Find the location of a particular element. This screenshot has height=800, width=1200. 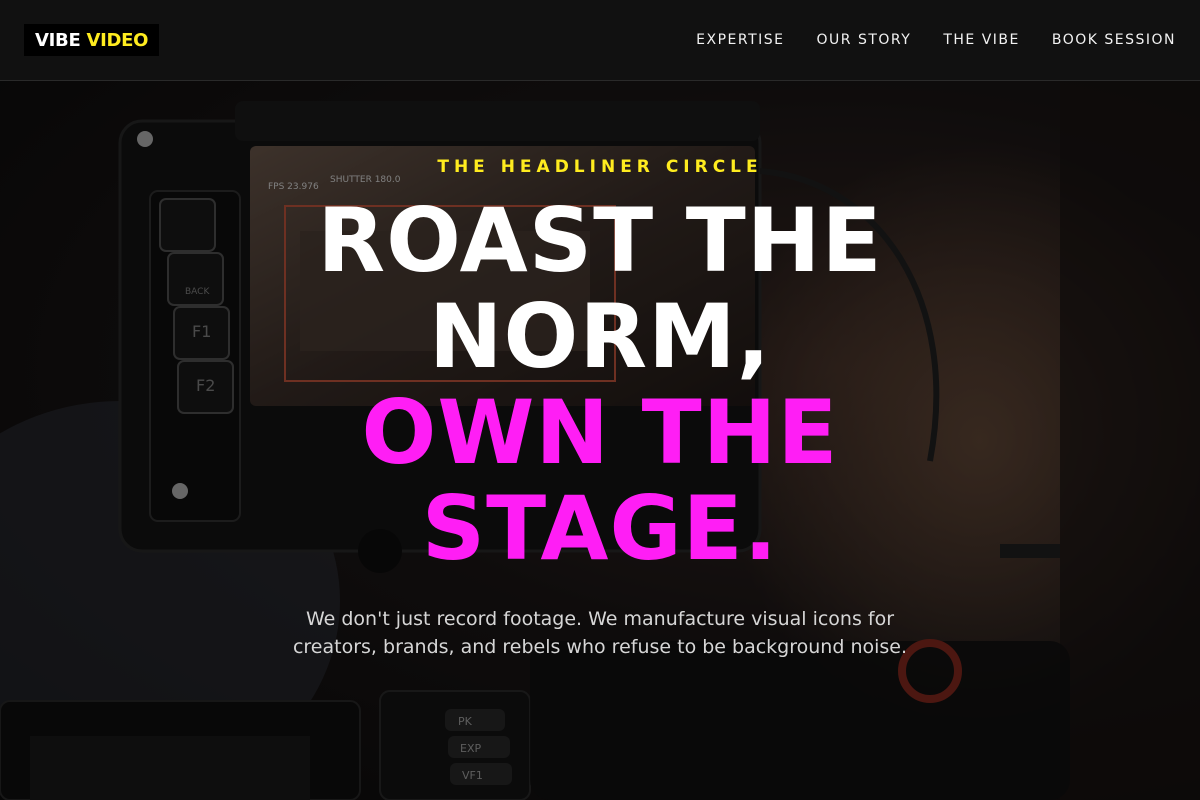

nav-link-the-vibe: THE VIBE is located at coordinates (981, 40).